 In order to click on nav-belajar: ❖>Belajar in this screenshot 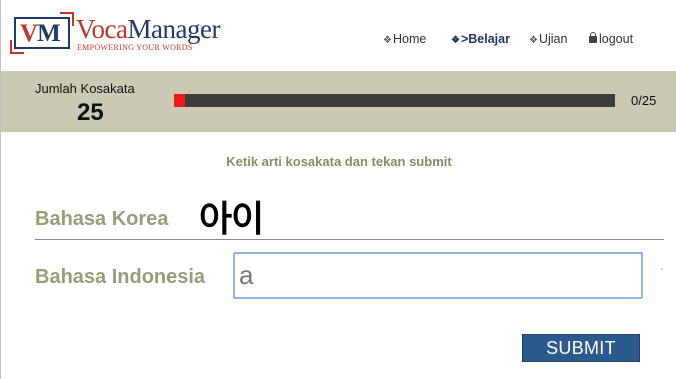, I will do `click(480, 39)`.